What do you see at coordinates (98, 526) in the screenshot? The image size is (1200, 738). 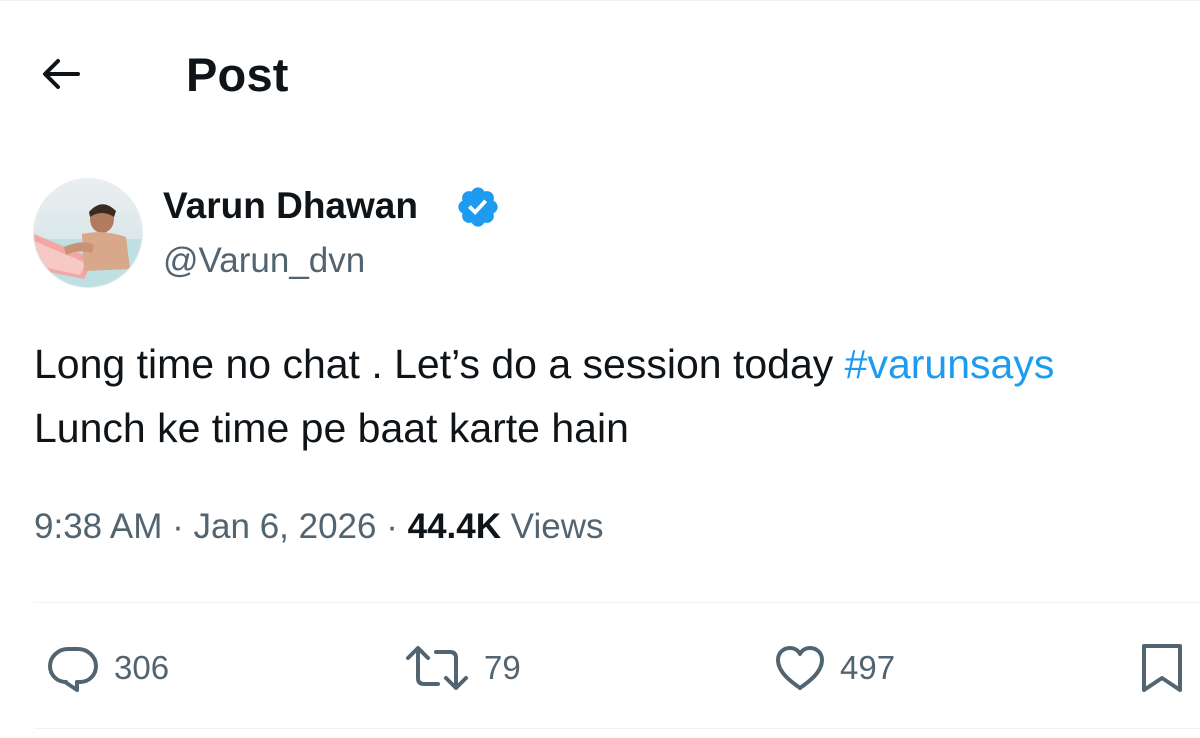 I see `post-time: 9:38 AM` at bounding box center [98, 526].